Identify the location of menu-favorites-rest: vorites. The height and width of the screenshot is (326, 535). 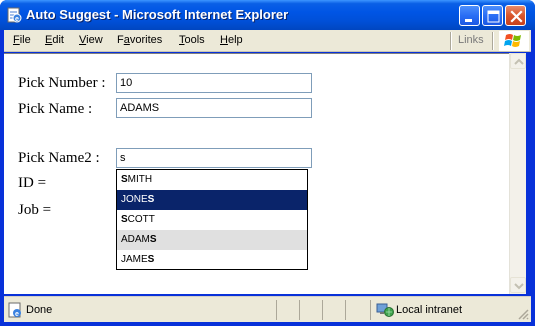
(146, 40).